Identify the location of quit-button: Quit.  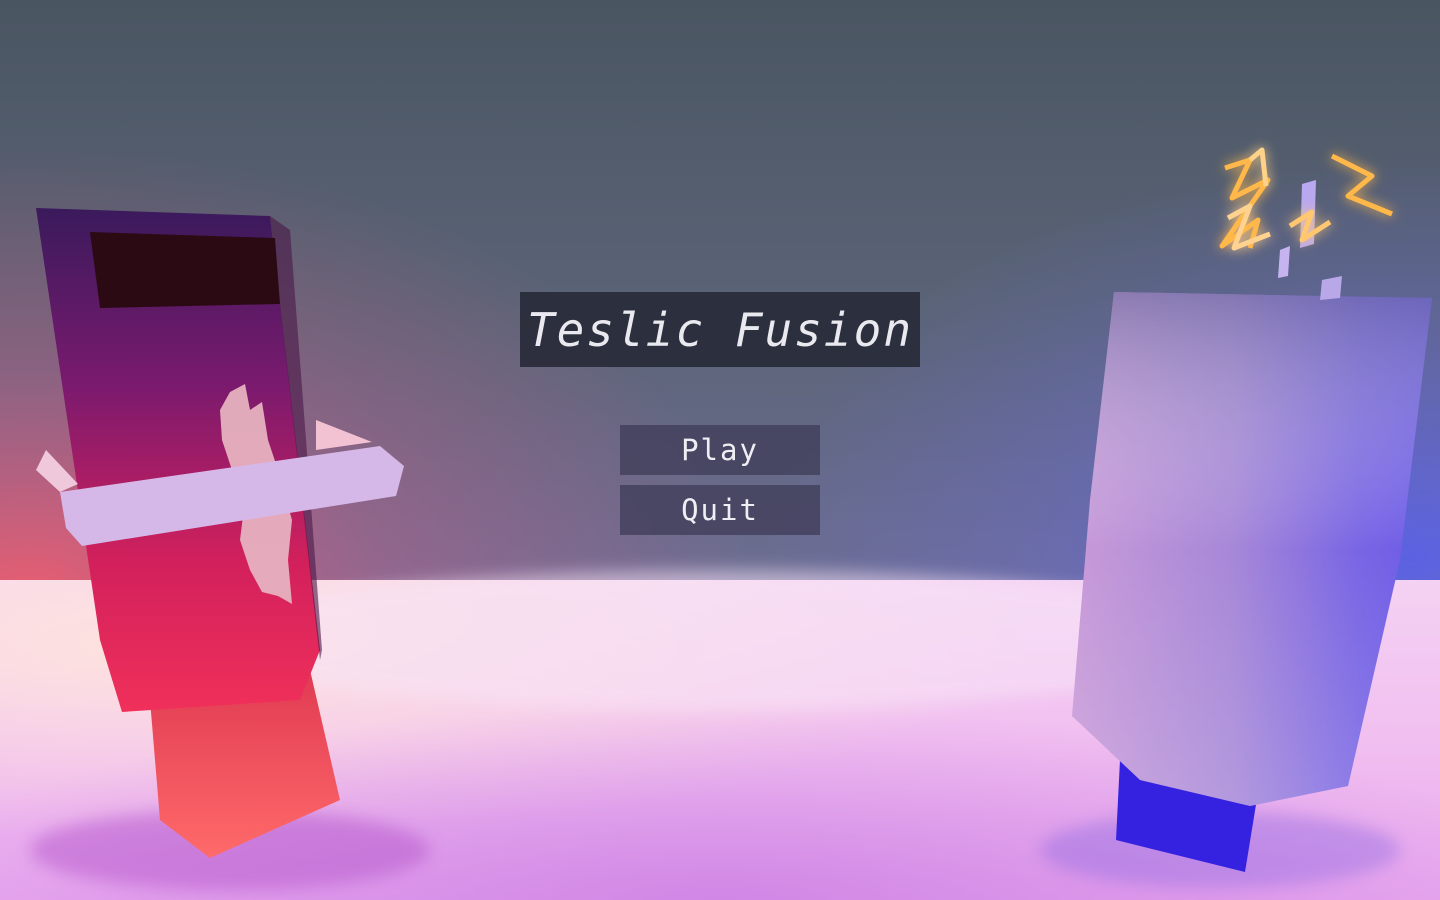
(720, 510).